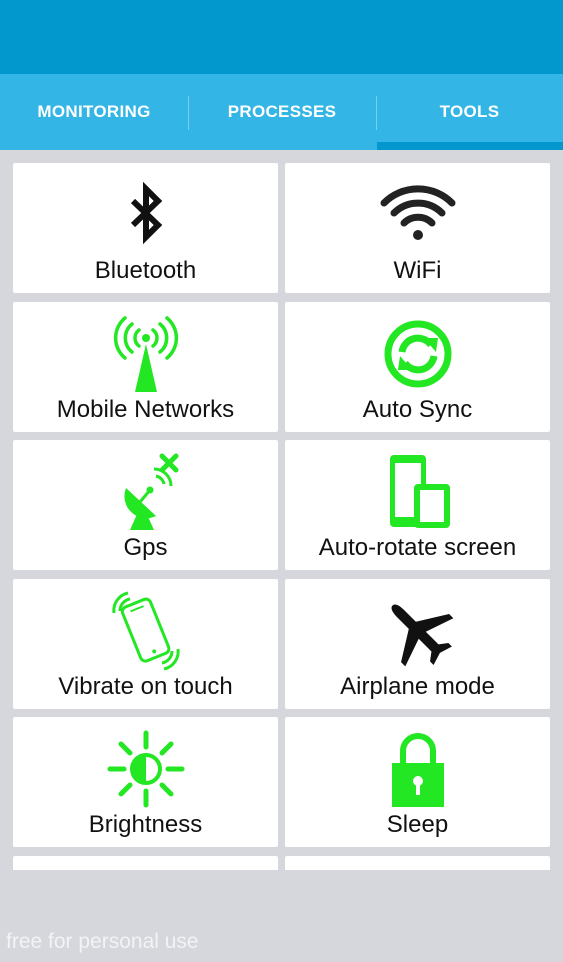  Describe the element at coordinates (417, 409) in the screenshot. I see `tool-label: Auto Sync` at that location.